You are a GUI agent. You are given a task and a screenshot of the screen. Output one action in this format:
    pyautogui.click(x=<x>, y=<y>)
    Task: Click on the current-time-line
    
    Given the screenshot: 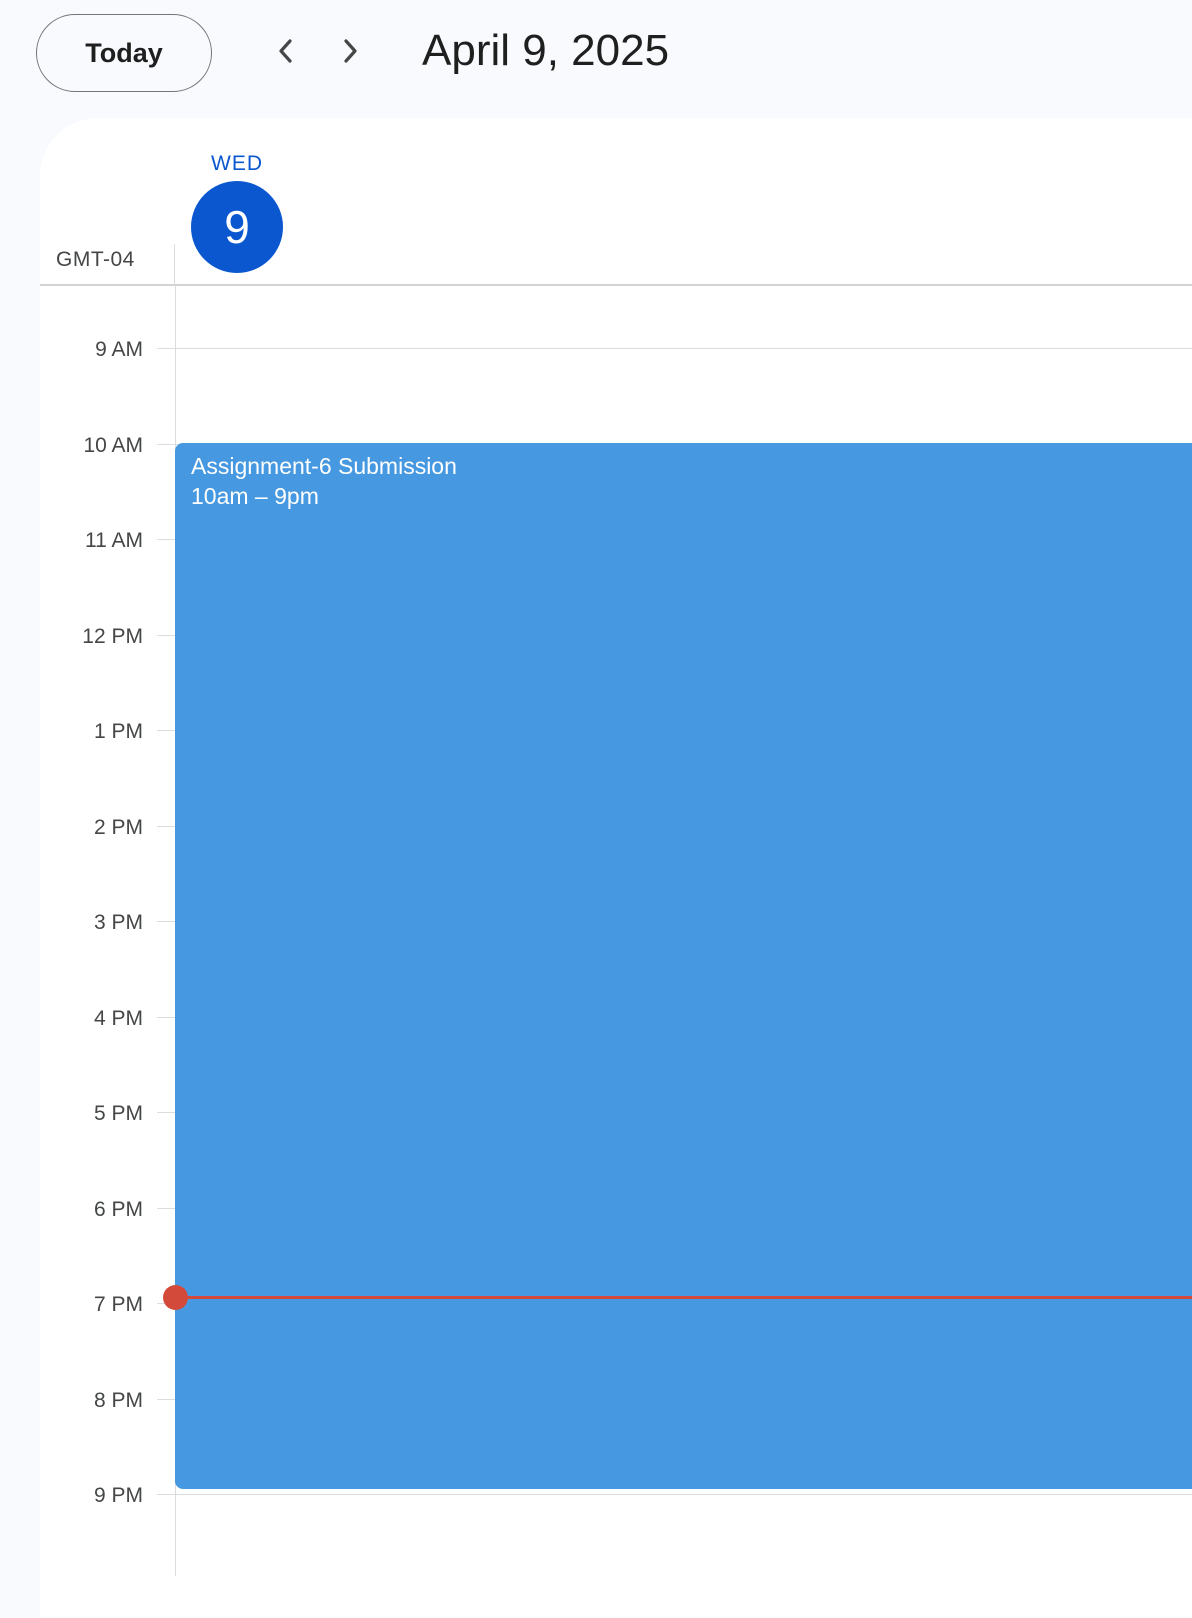 What is the action you would take?
    pyautogui.click(x=684, y=1297)
    